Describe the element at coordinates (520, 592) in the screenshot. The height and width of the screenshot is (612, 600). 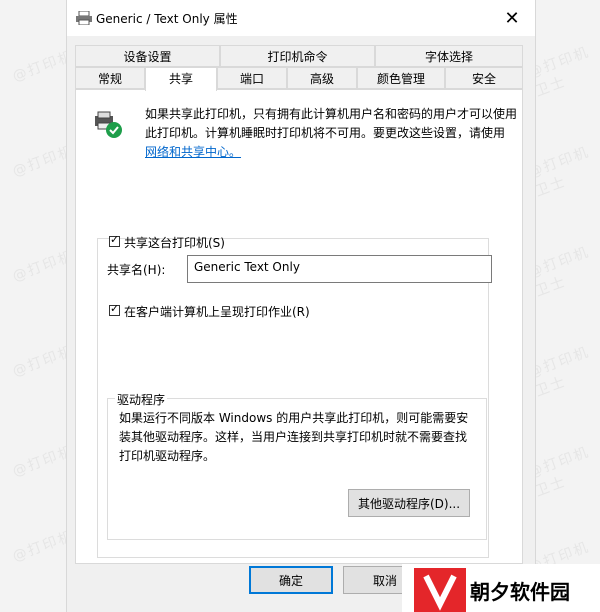
I see `brand-name: 朝夕软件园` at that location.